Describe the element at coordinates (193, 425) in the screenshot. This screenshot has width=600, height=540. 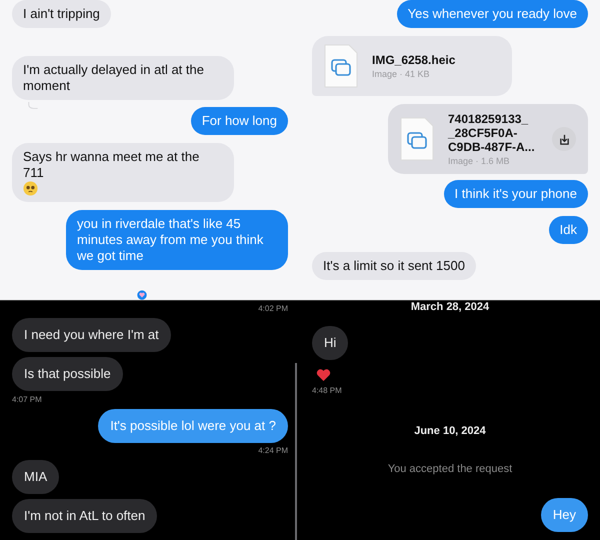
I see `message-text: It's possible lol were you at ?` at that location.